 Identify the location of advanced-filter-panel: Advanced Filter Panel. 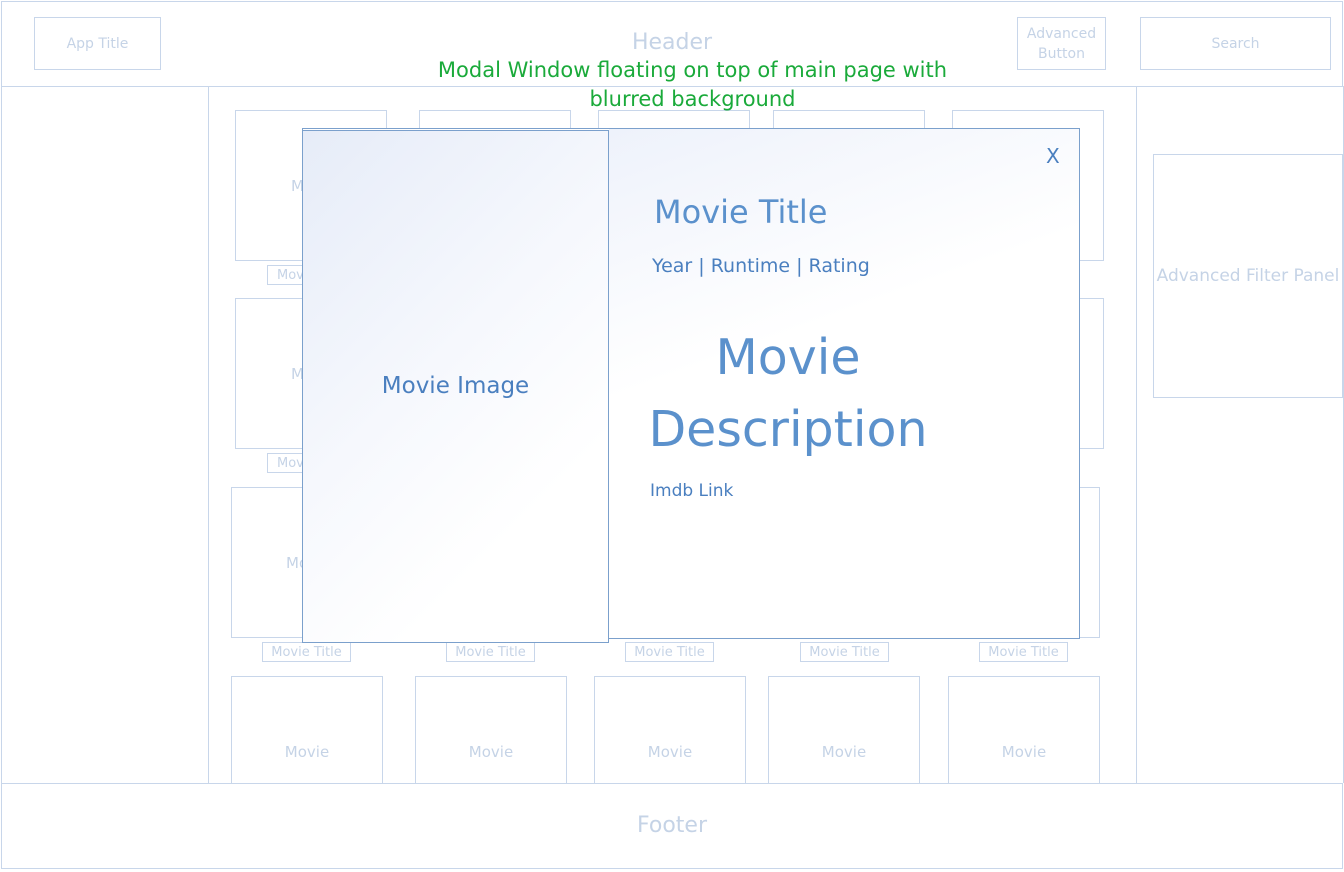
(1248, 276).